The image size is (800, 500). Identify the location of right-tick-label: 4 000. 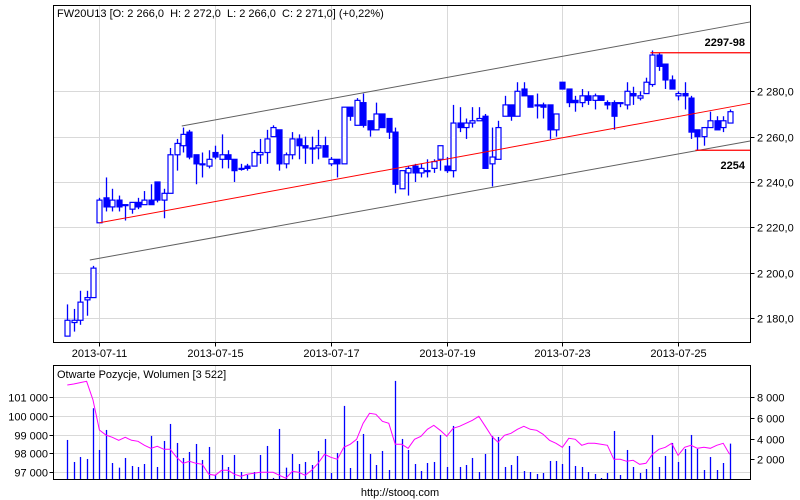
(771, 441).